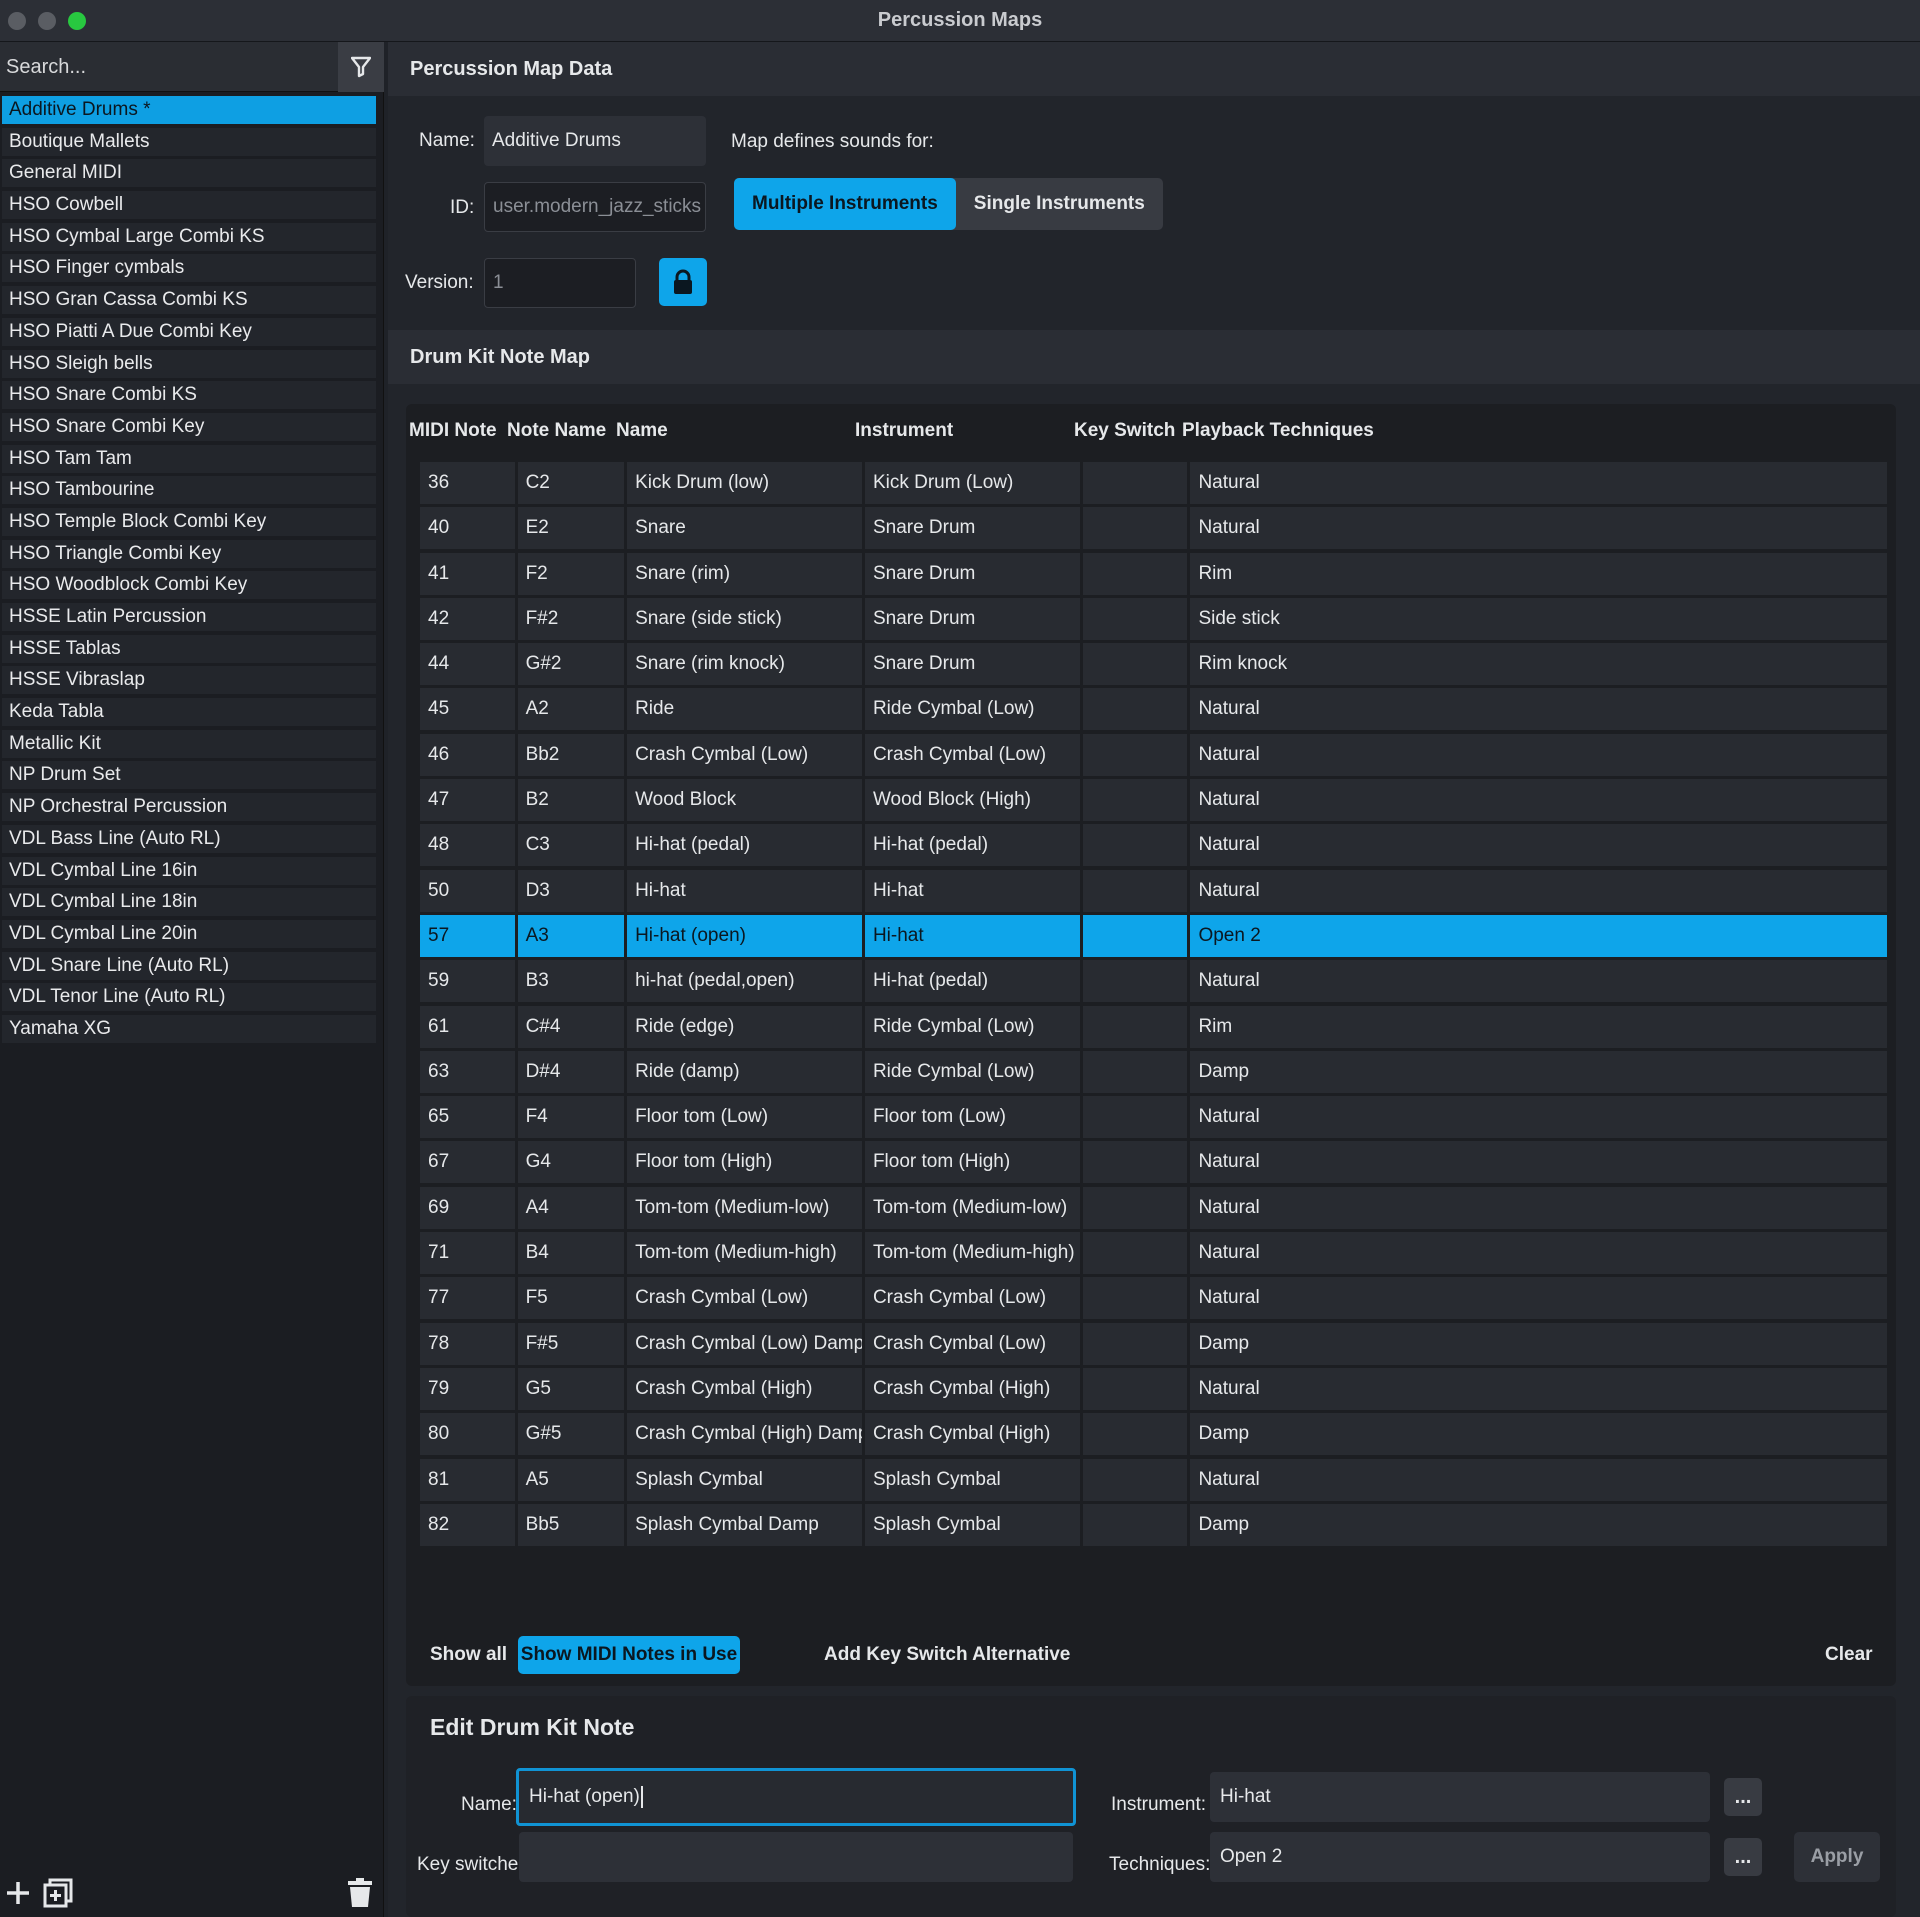 The height and width of the screenshot is (1917, 1920). I want to click on table-row: 63 D#4 Ride (damp) Ride Cymbal (Low) Damp, so click(1153, 1071).